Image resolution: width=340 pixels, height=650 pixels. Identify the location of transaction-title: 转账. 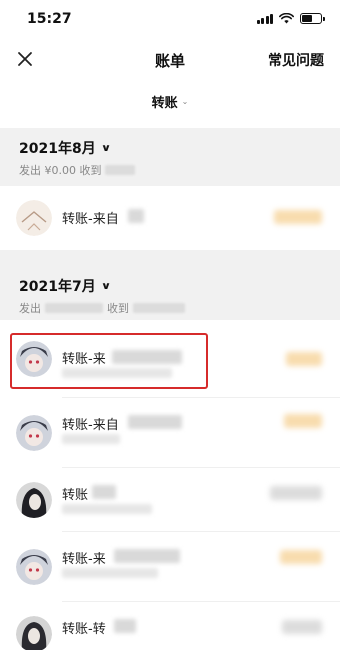
(75, 495).